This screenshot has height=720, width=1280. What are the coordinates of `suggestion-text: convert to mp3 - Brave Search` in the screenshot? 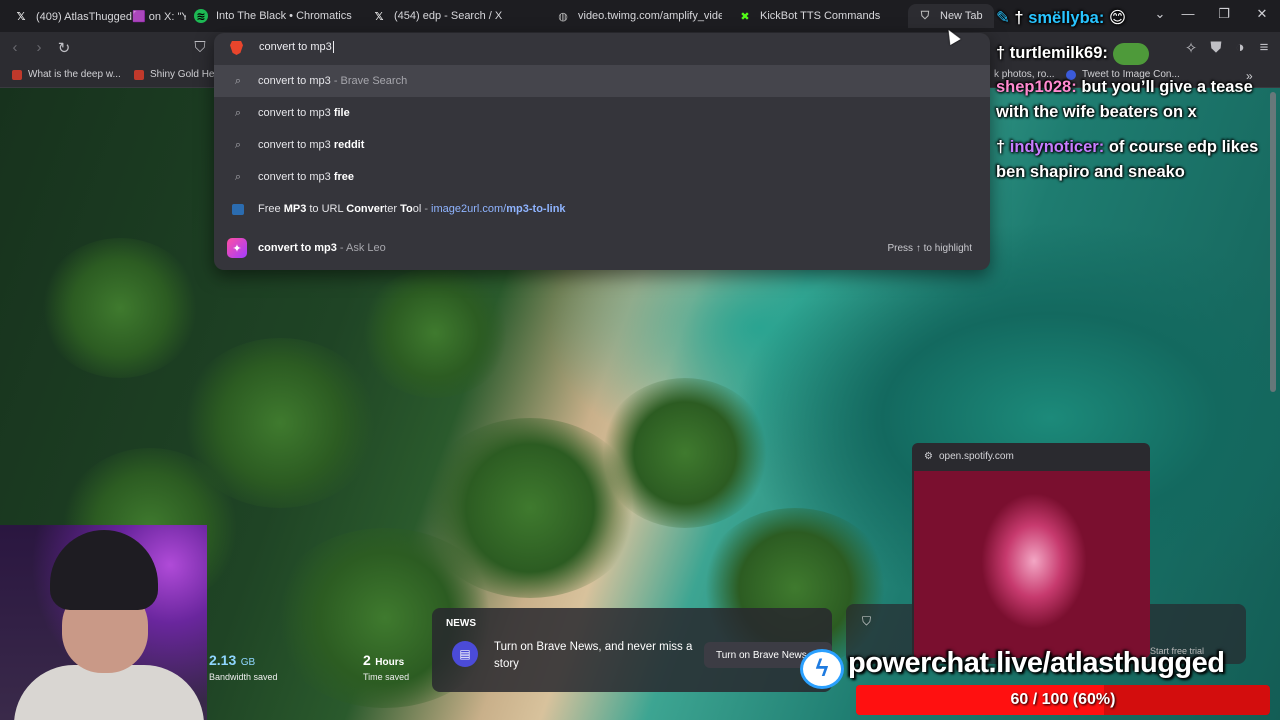 It's located at (332, 81).